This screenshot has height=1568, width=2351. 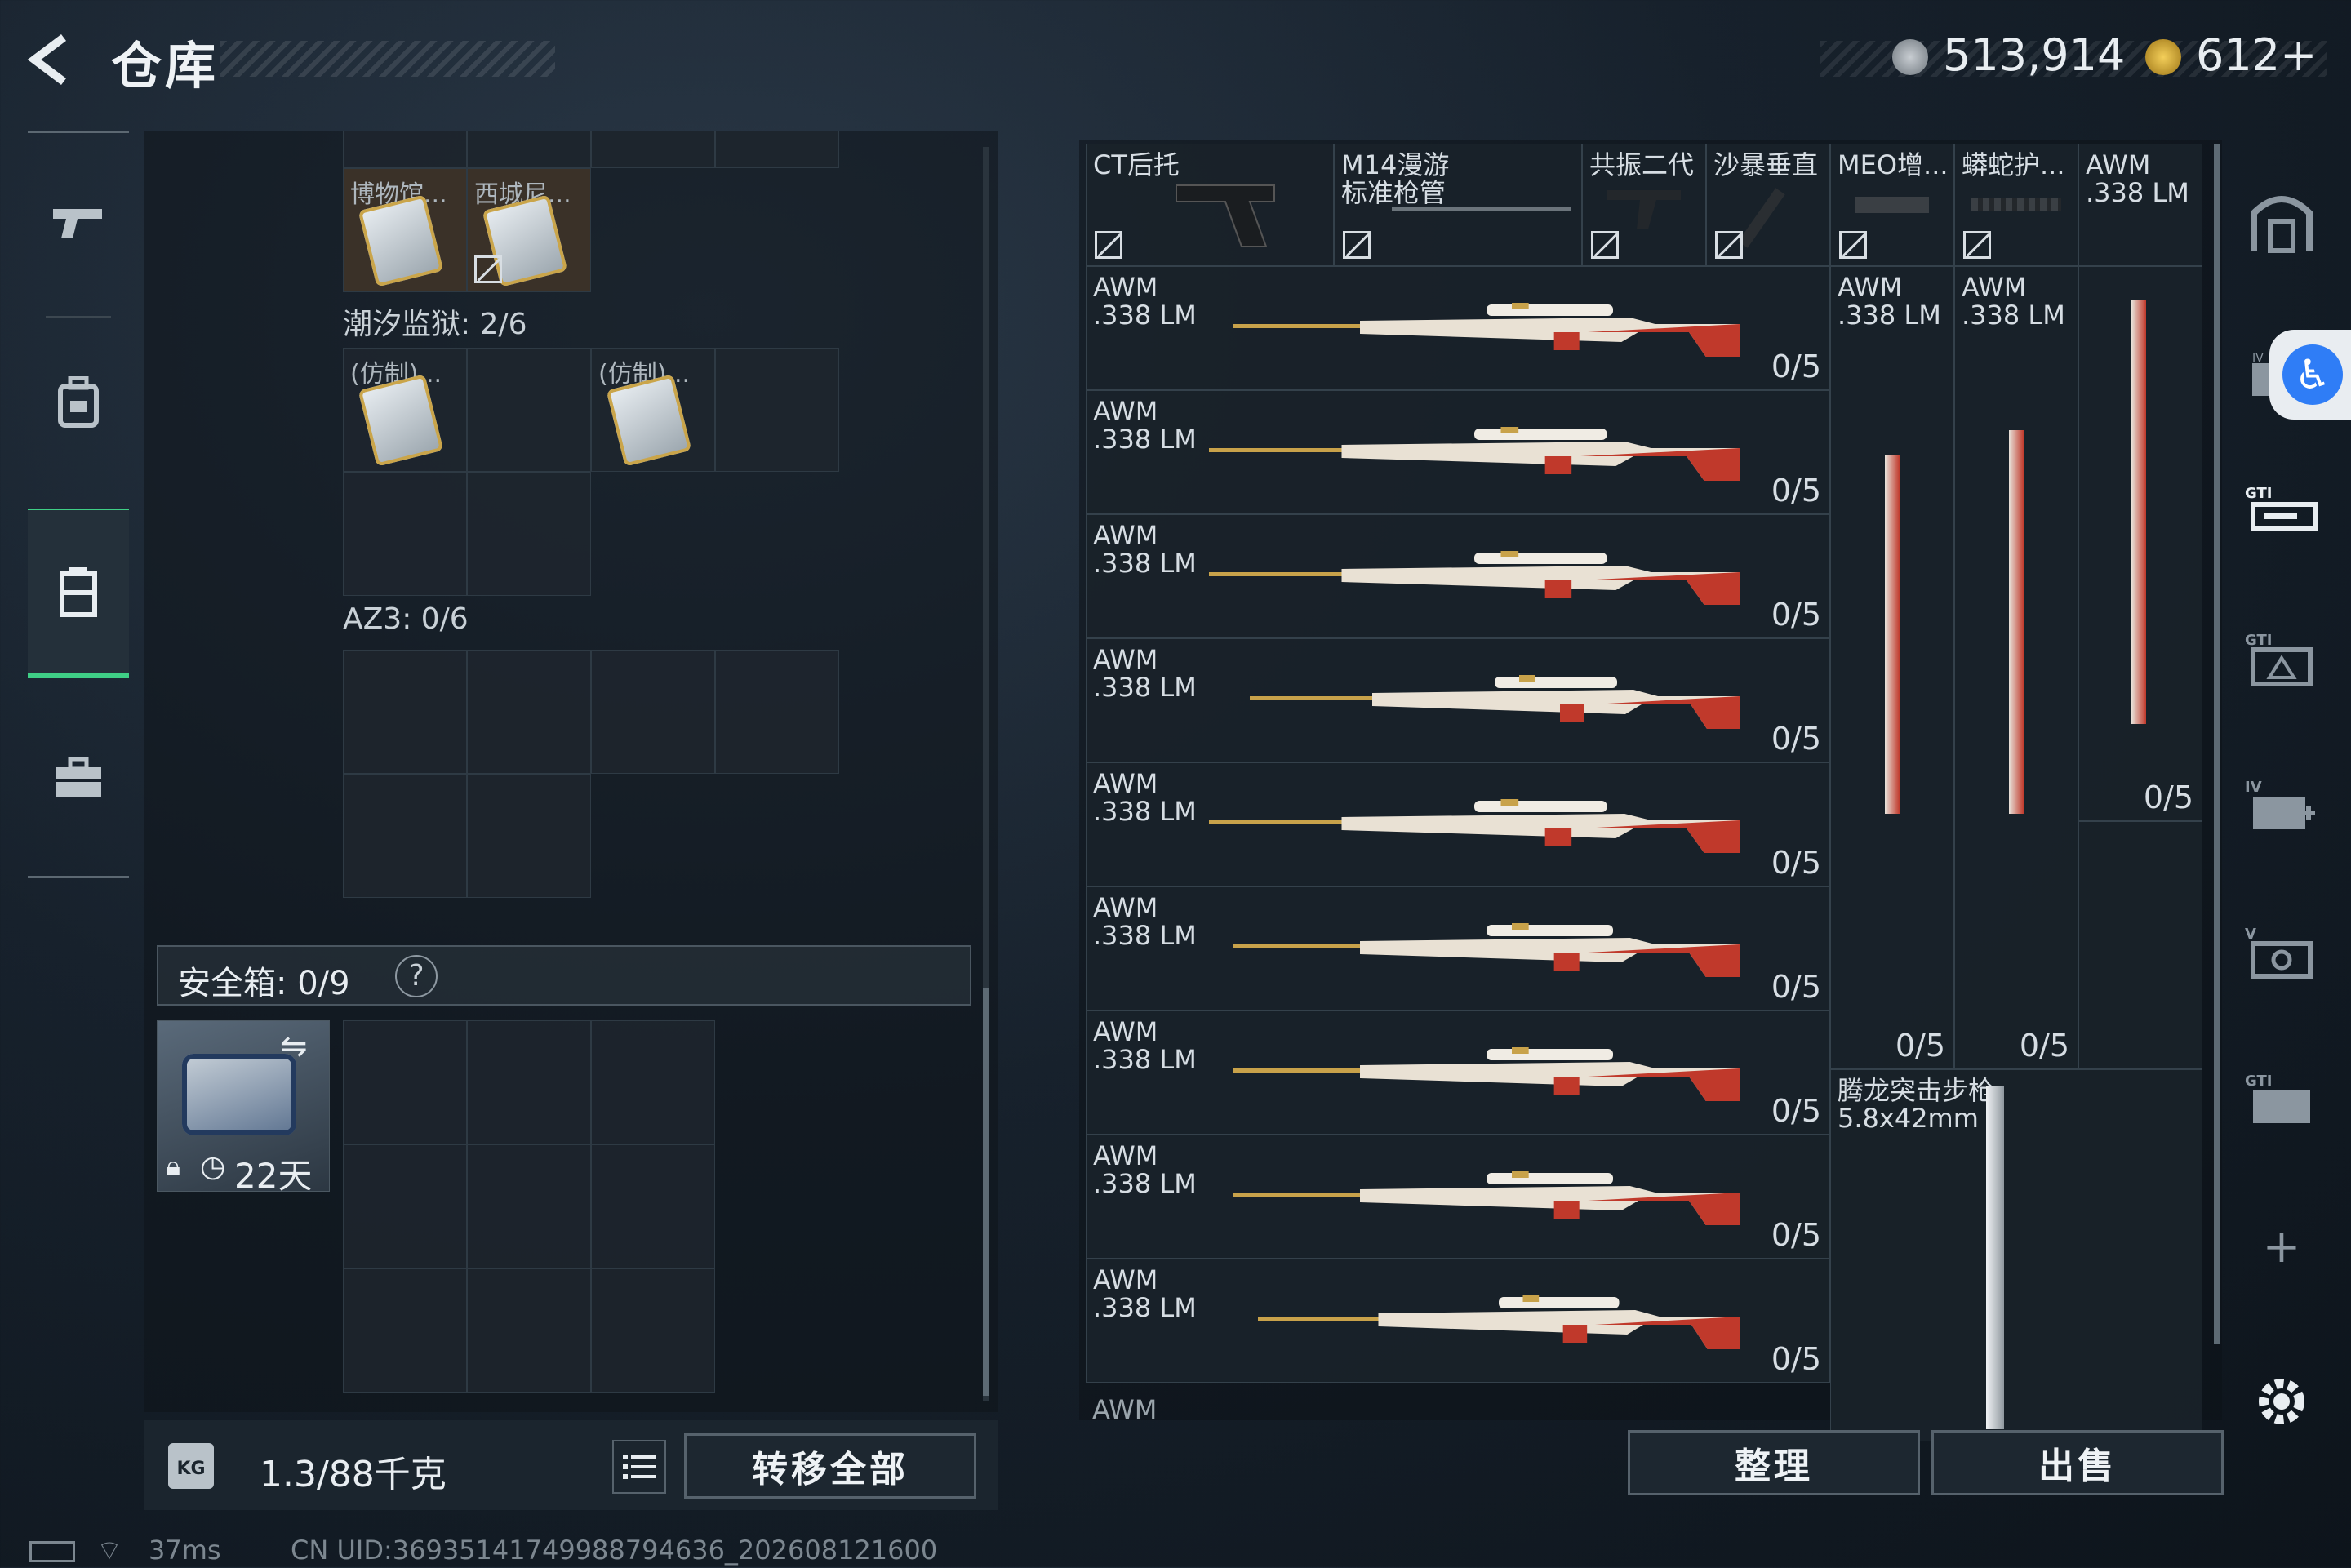 What do you see at coordinates (264, 984) in the screenshot?
I see `safe-box-label: 安全箱: 0/9` at bounding box center [264, 984].